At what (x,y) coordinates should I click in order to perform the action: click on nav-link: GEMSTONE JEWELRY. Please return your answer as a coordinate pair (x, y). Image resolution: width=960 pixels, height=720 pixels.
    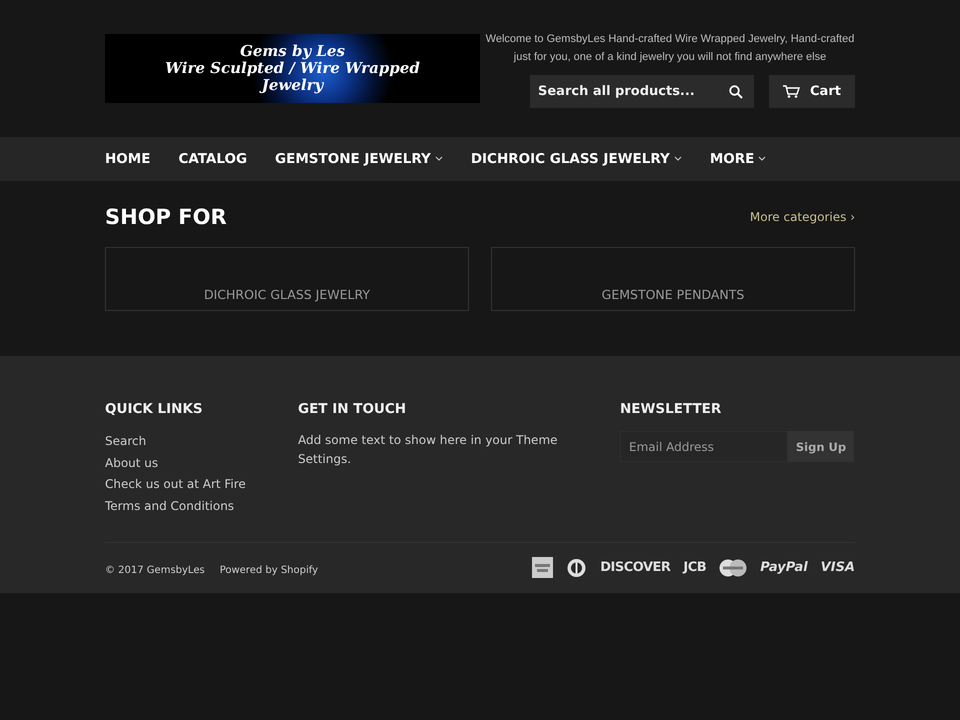
    Looking at the image, I should click on (359, 159).